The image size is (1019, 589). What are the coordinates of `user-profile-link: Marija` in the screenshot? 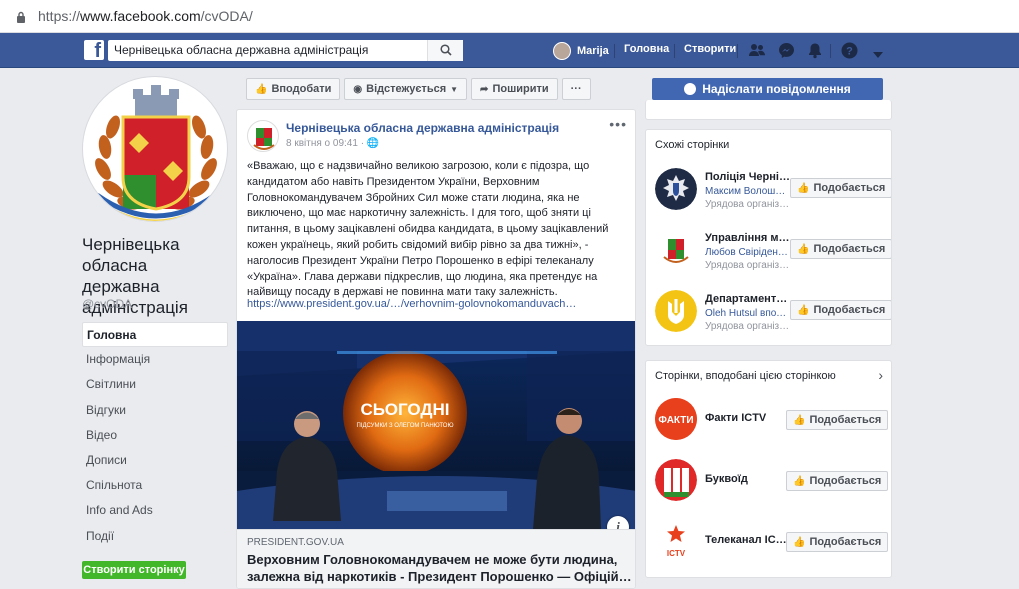 It's located at (581, 51).